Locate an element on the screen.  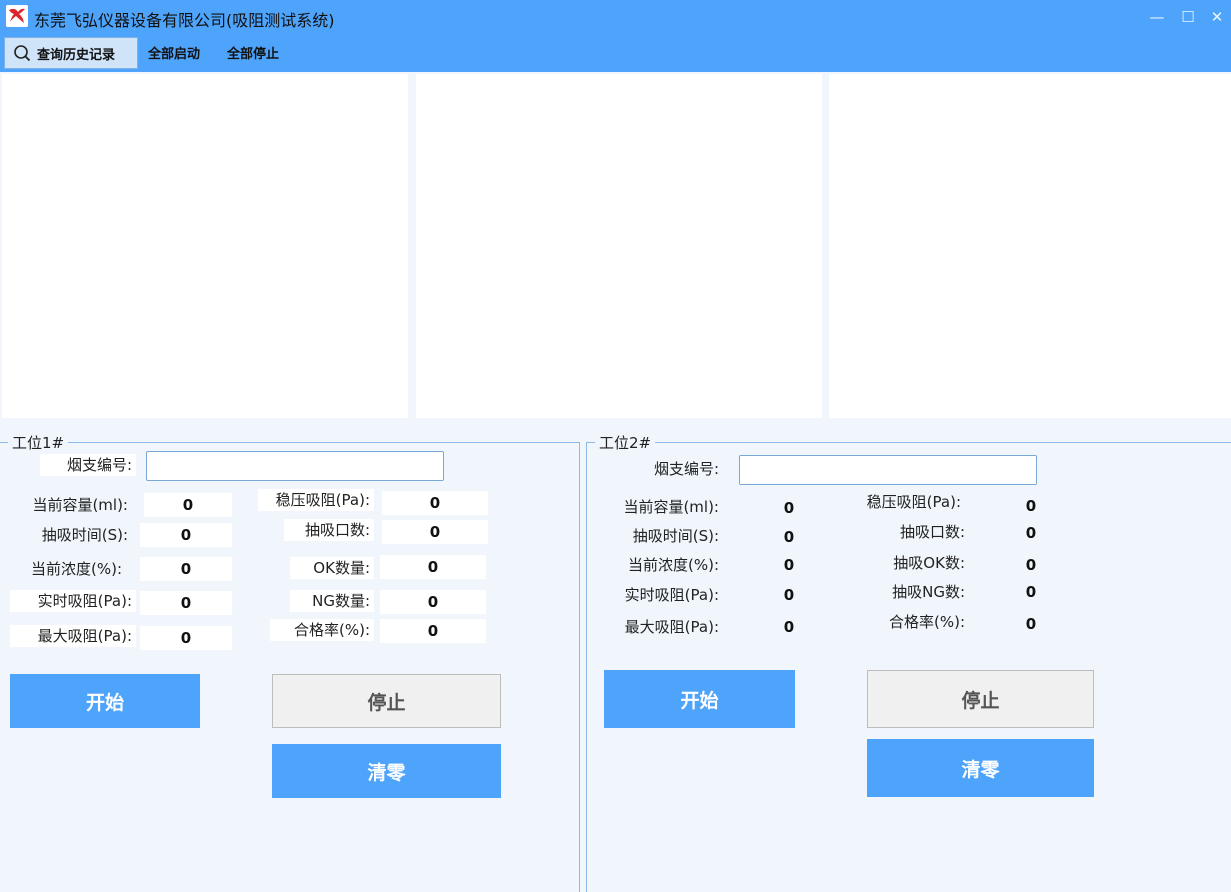
station-2-title: 工位2# is located at coordinates (625, 442).